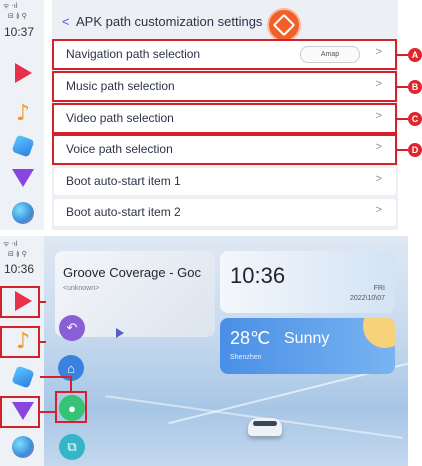 The height and width of the screenshot is (466, 422). What do you see at coordinates (258, 275) in the screenshot?
I see `clock-time: 10:36` at bounding box center [258, 275].